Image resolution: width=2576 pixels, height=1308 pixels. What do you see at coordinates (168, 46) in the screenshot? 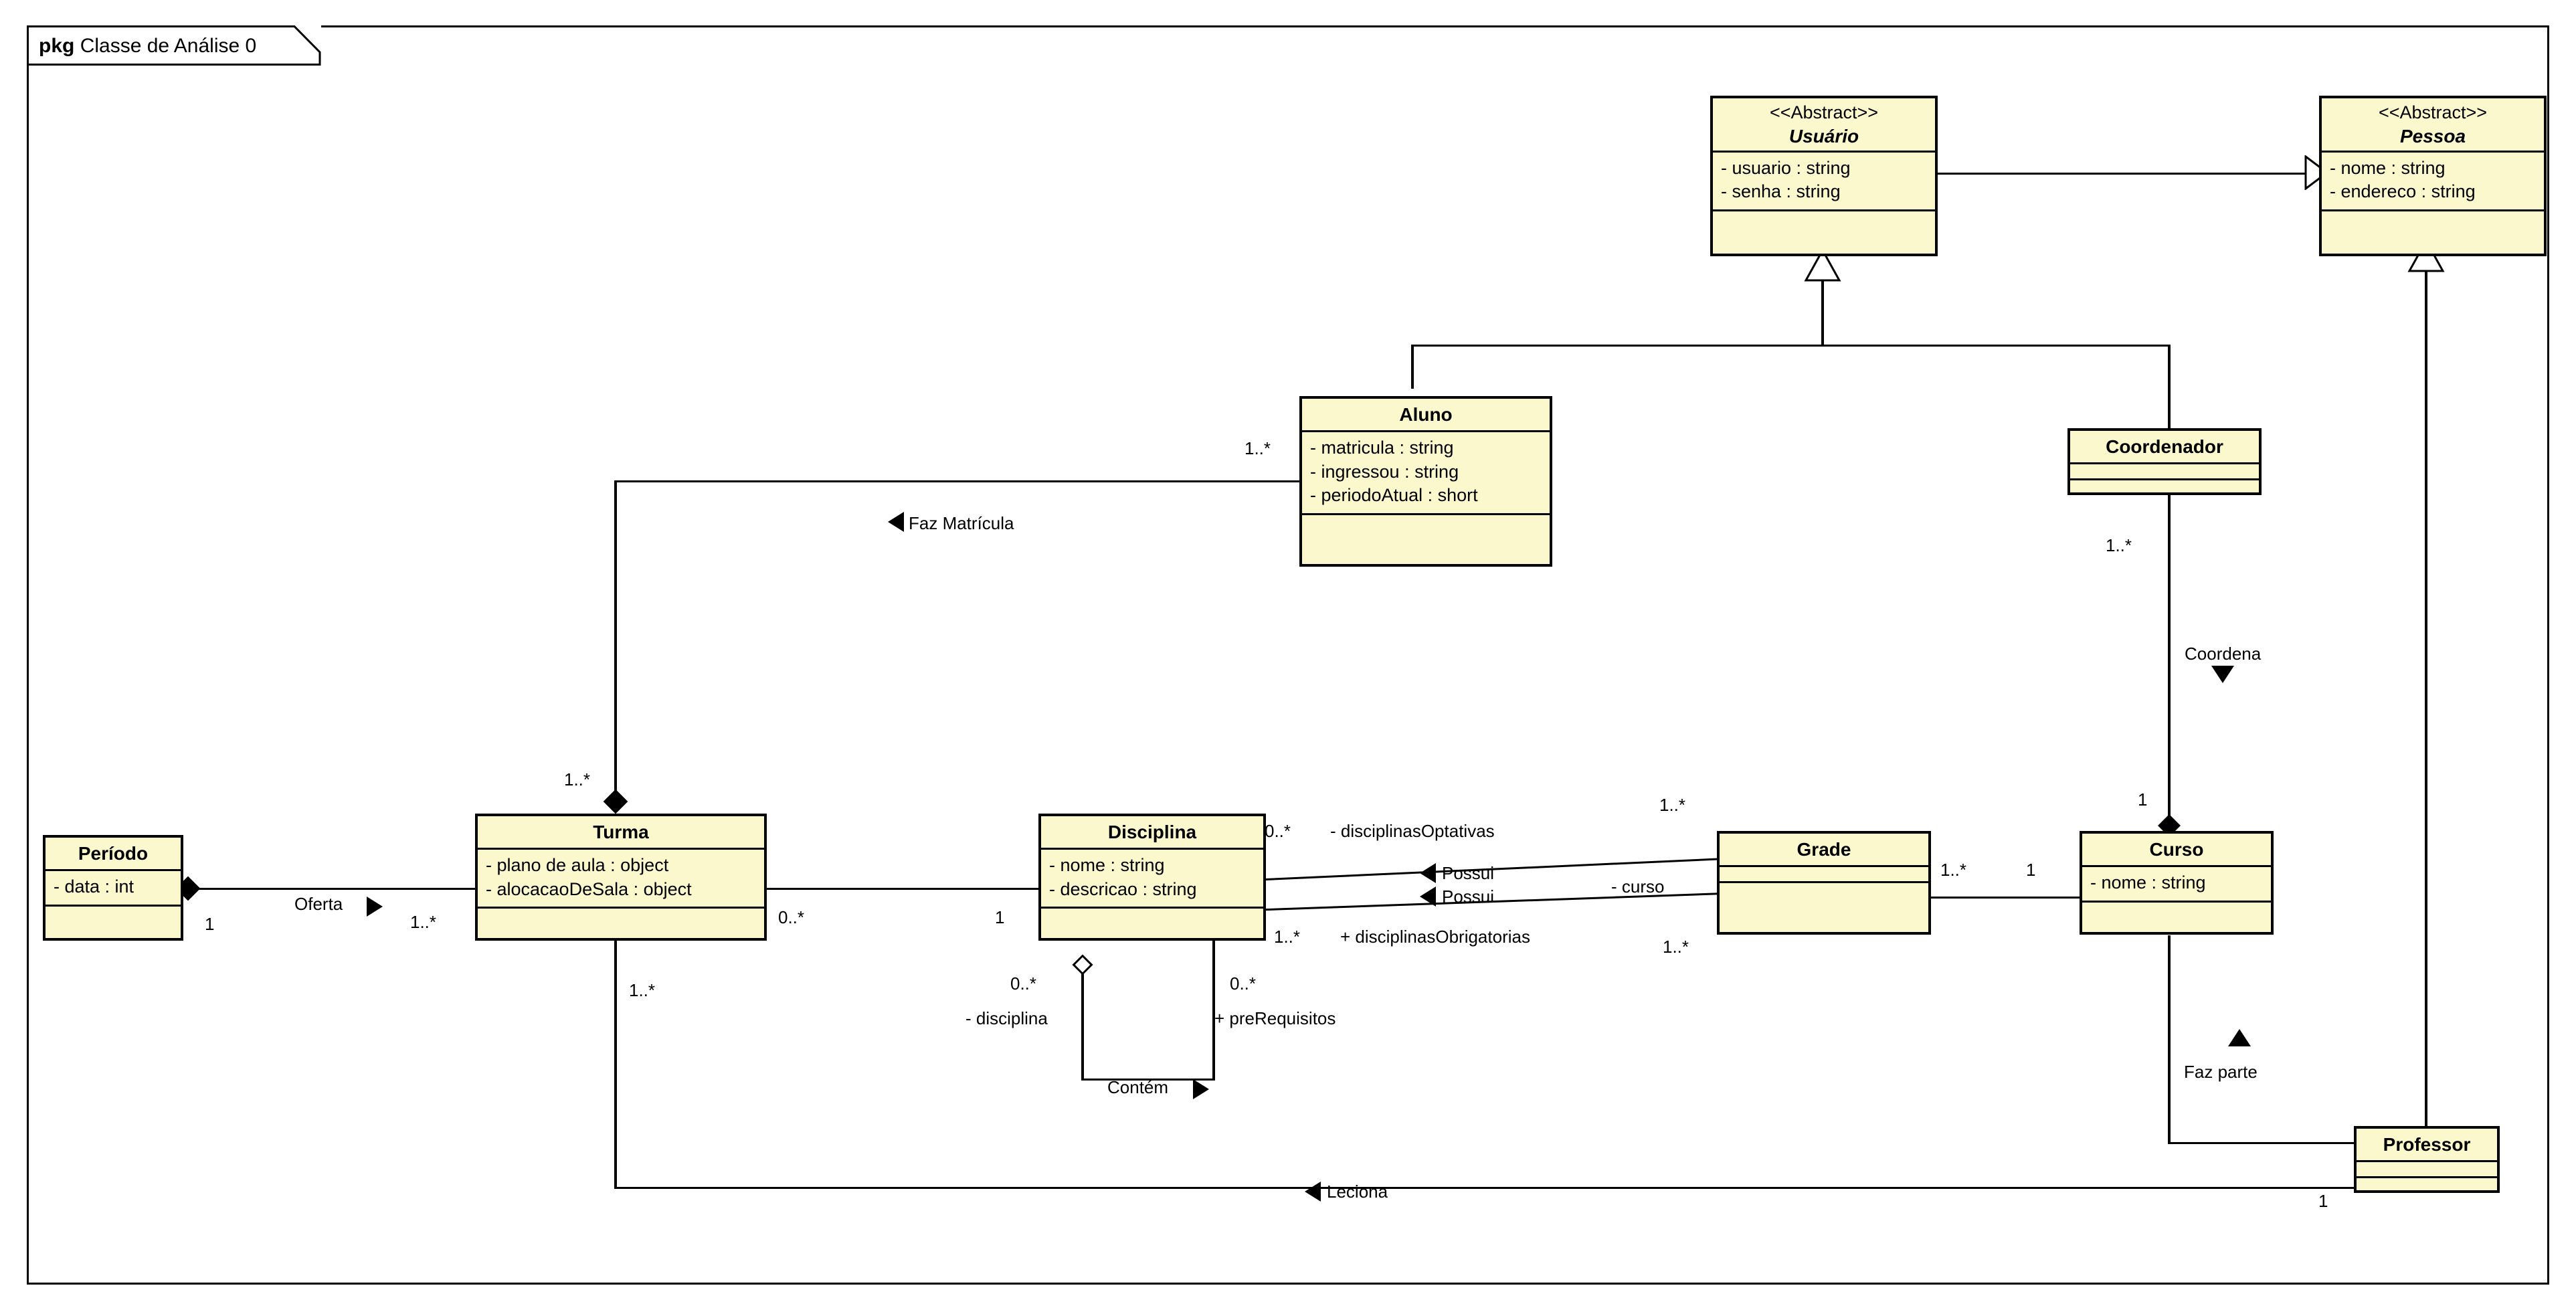
I see `package-title: Classe de Análise 0` at bounding box center [168, 46].